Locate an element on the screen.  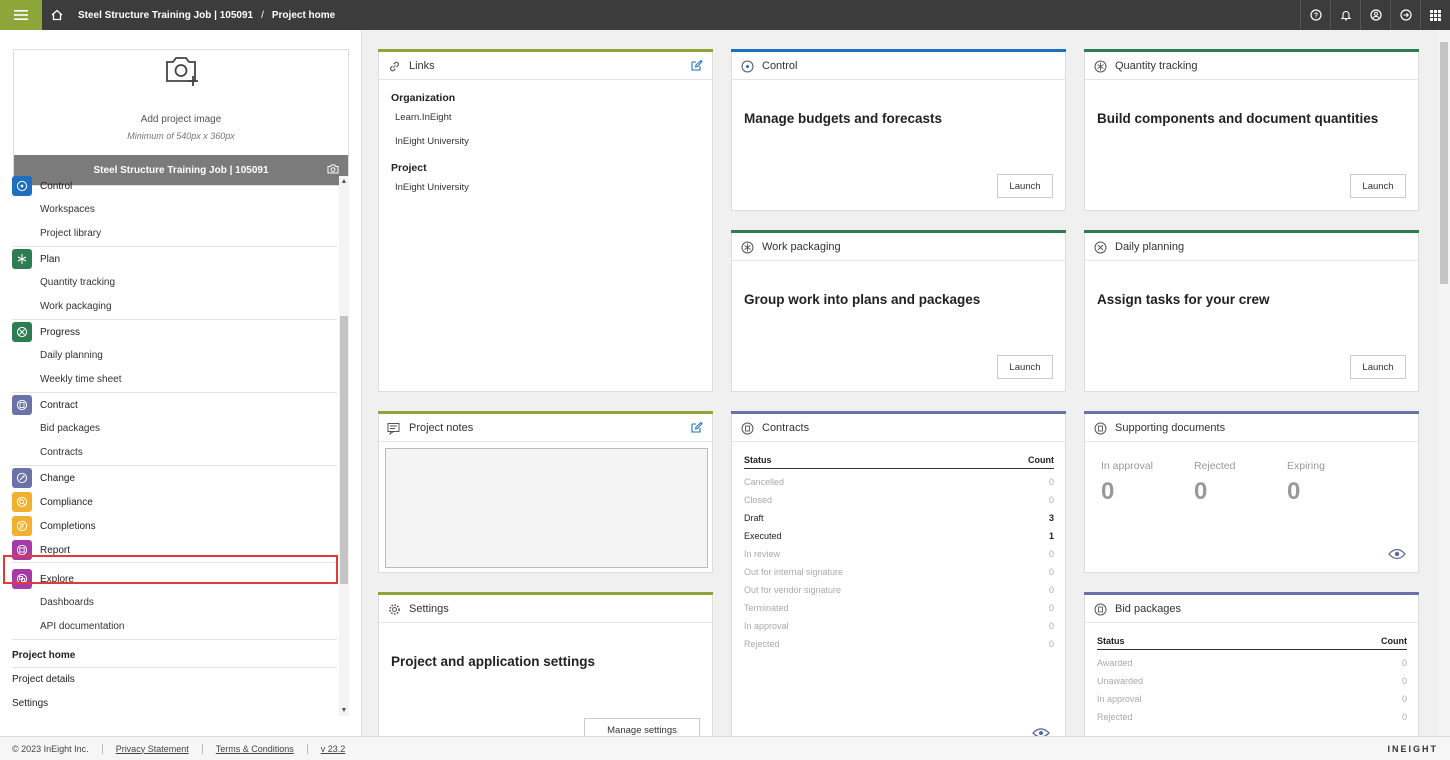
bell-icon is located at coordinates (1345, 16).